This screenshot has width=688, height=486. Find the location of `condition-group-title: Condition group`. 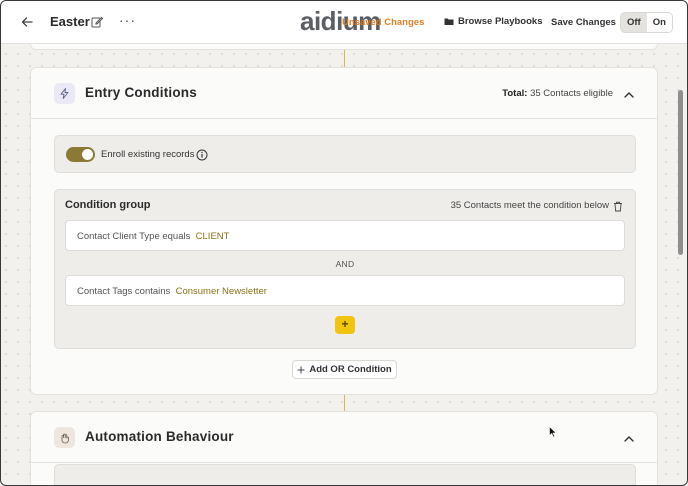

condition-group-title: Condition group is located at coordinates (108, 205).